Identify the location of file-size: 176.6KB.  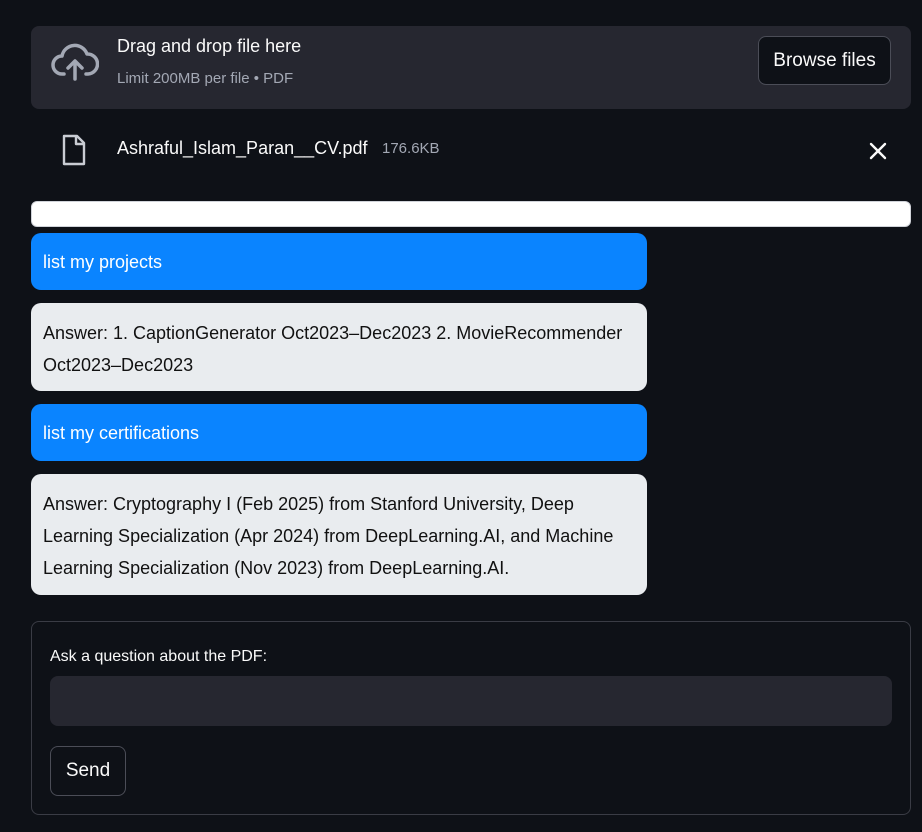
(411, 148).